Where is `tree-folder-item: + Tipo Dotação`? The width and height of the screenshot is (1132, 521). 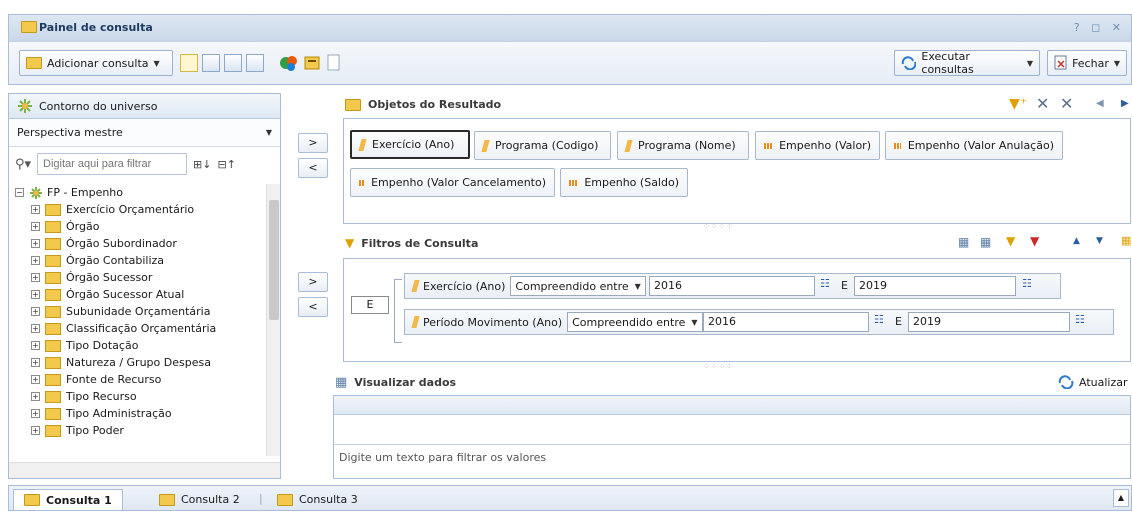 tree-folder-item: + Tipo Dotação is located at coordinates (138, 345).